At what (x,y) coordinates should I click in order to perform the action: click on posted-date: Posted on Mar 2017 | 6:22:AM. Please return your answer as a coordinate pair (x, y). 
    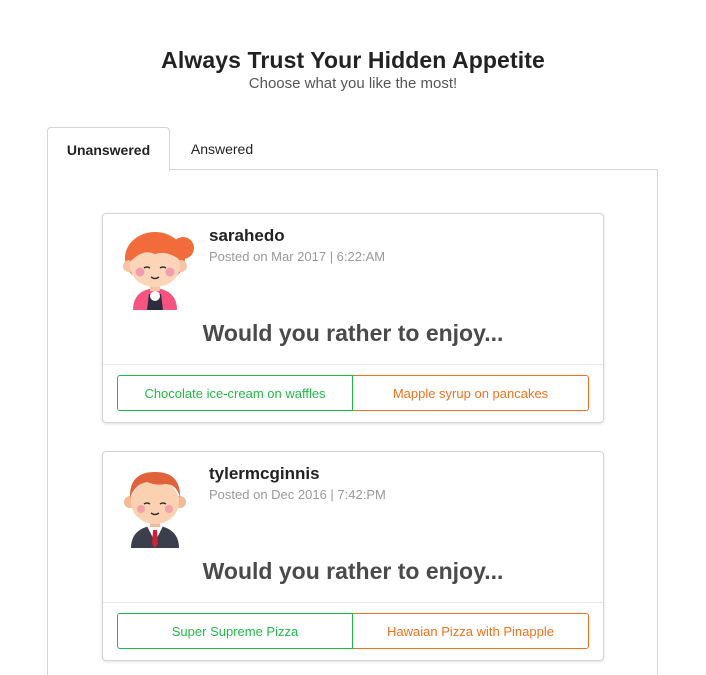
    Looking at the image, I should click on (297, 256).